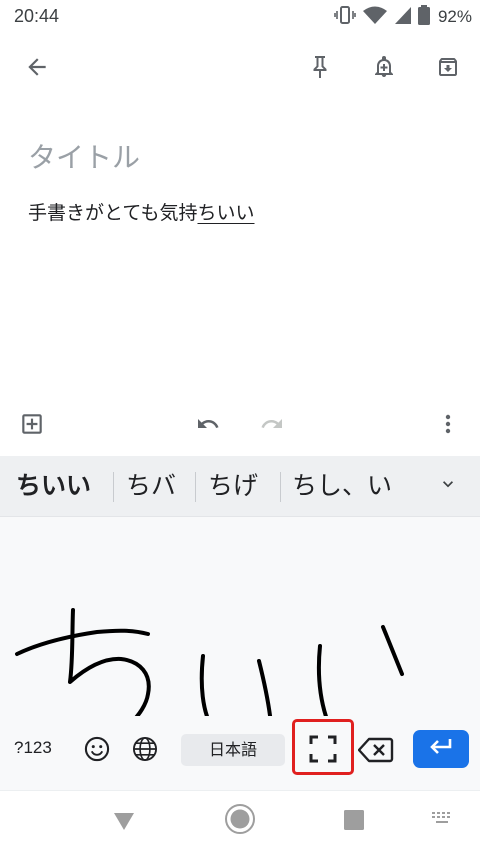 This screenshot has width=480, height=854. I want to click on keyboard-switch-button, so click(442, 821).